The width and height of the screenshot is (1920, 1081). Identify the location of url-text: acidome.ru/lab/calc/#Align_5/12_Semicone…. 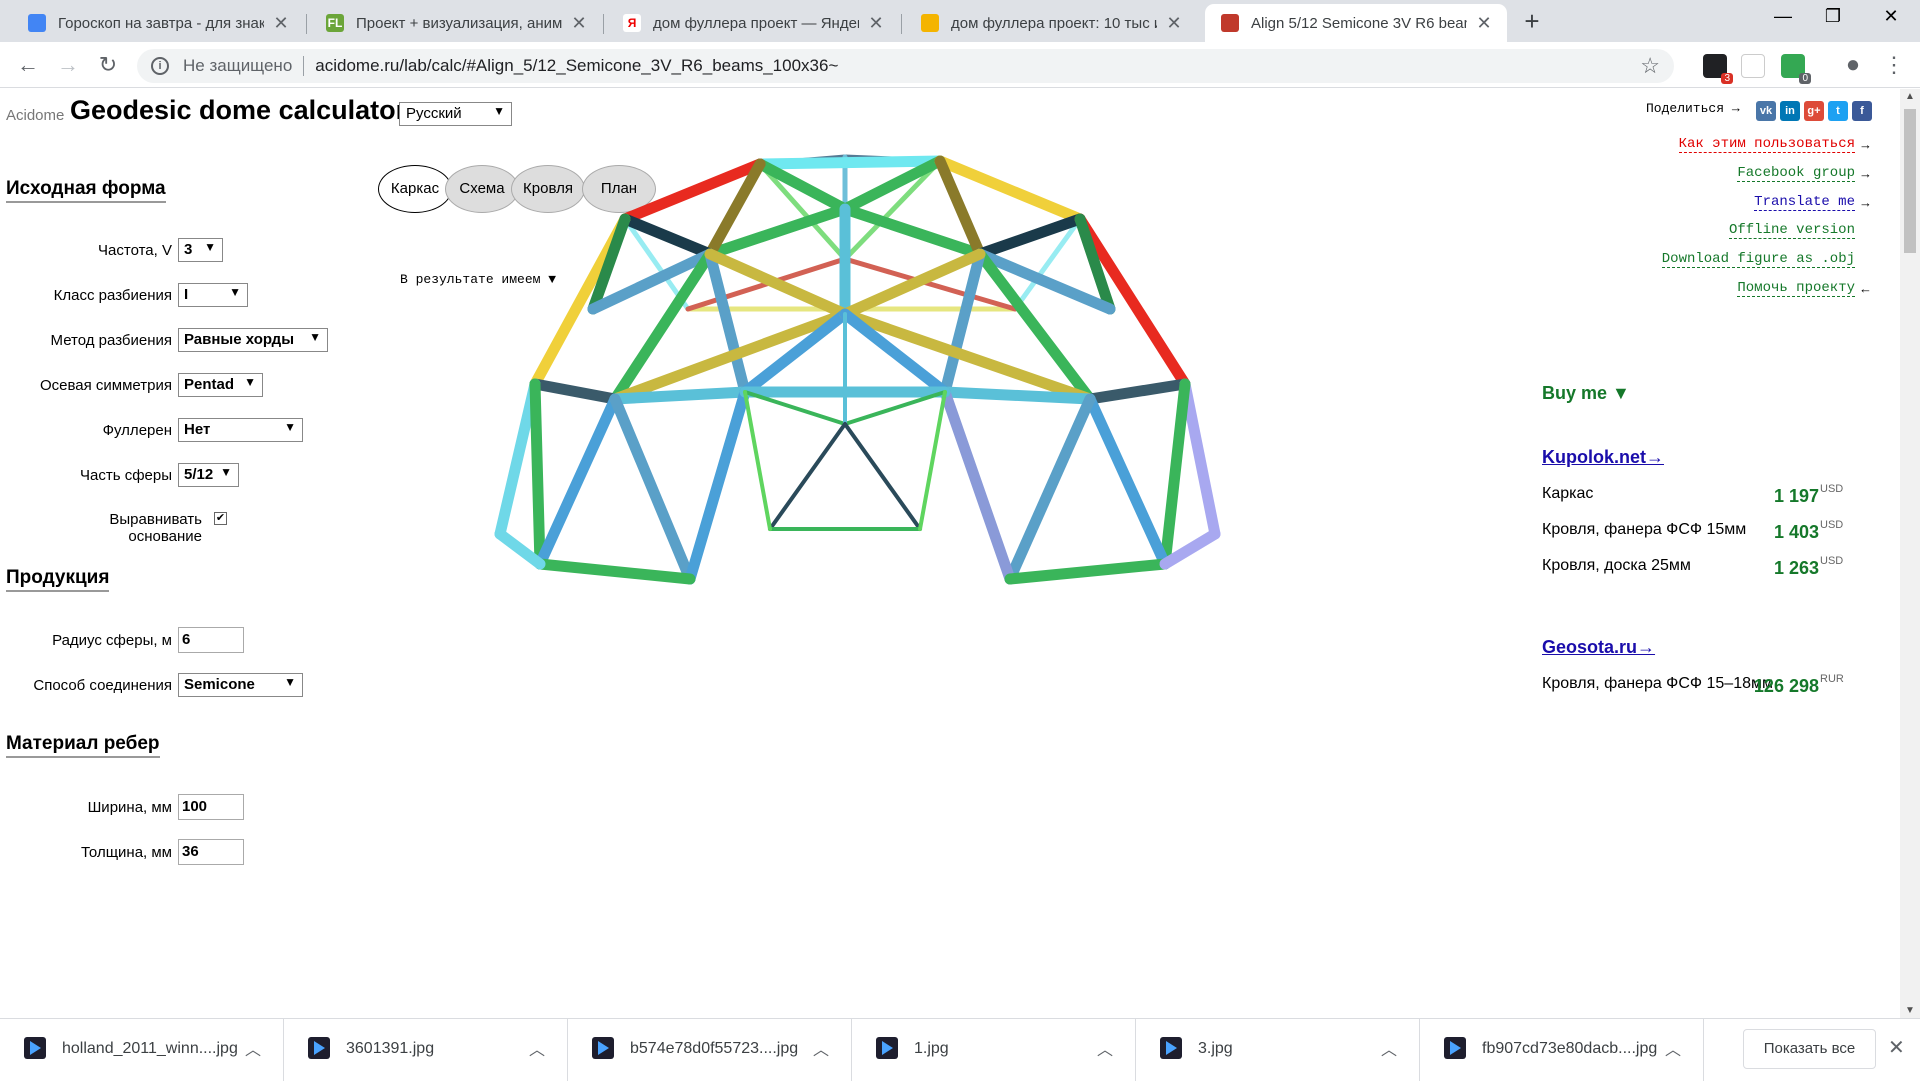
(576, 66).